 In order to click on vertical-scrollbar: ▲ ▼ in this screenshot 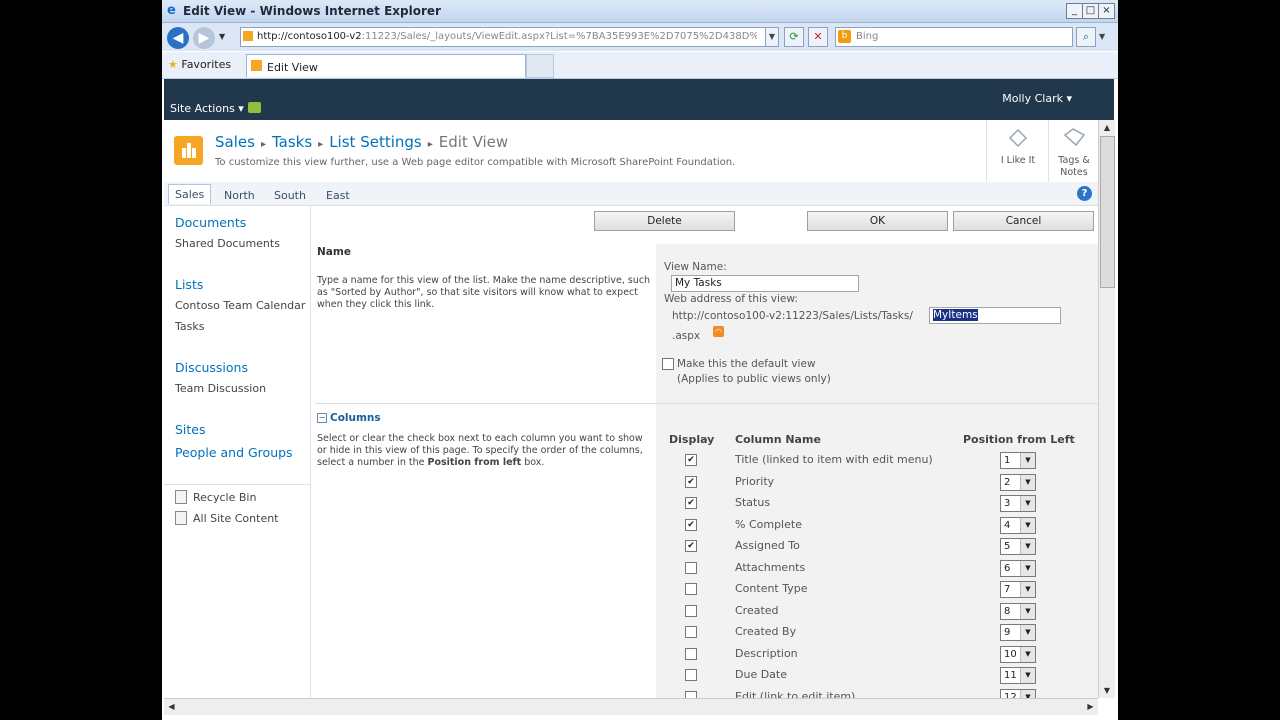, I will do `click(1106, 409)`.